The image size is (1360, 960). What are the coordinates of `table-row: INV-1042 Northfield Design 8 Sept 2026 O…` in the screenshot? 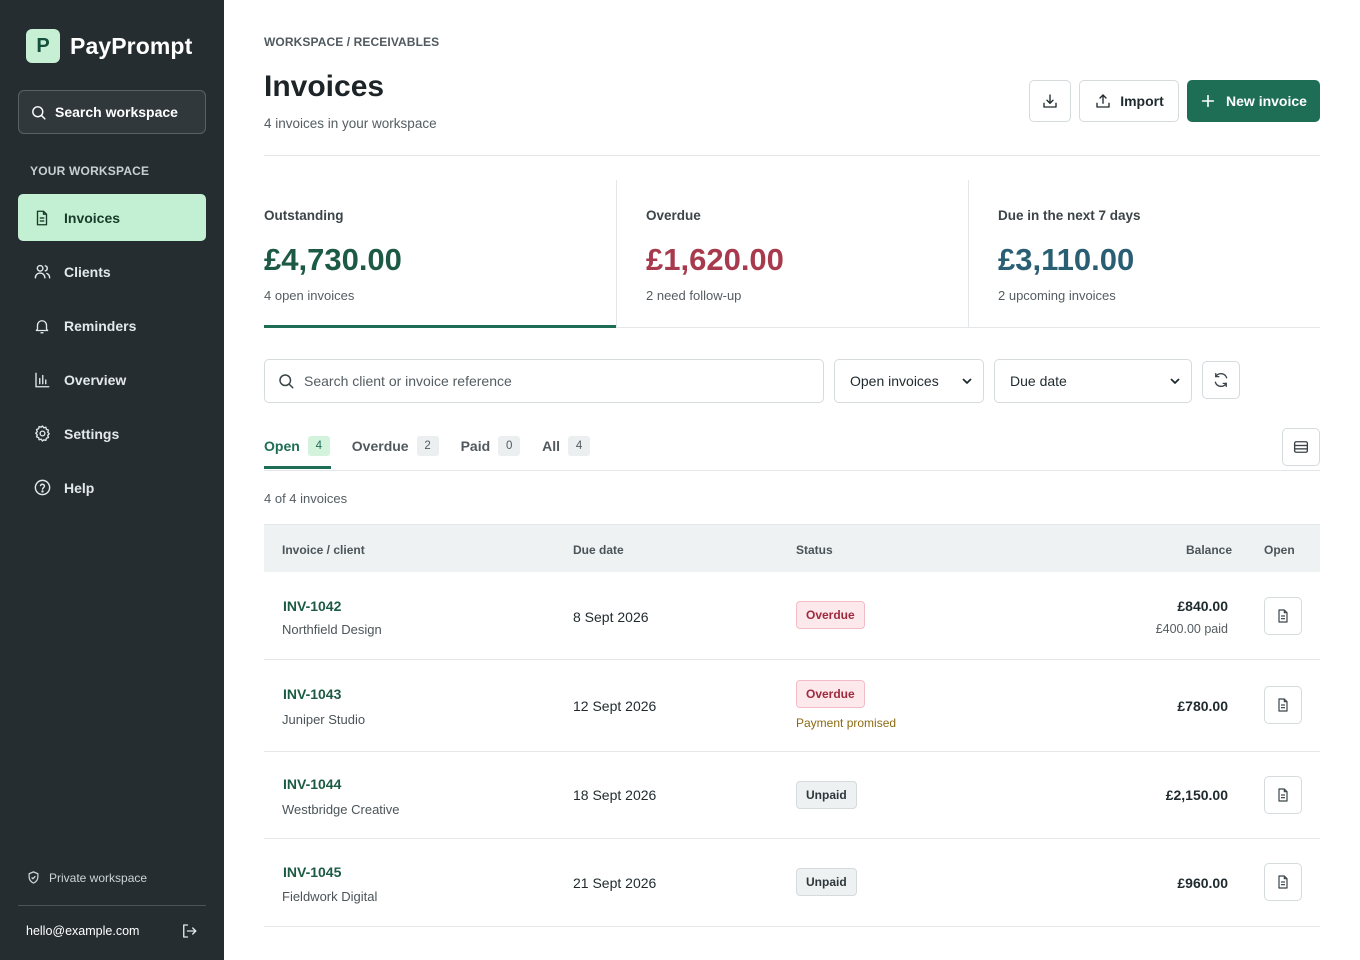 It's located at (792, 616).